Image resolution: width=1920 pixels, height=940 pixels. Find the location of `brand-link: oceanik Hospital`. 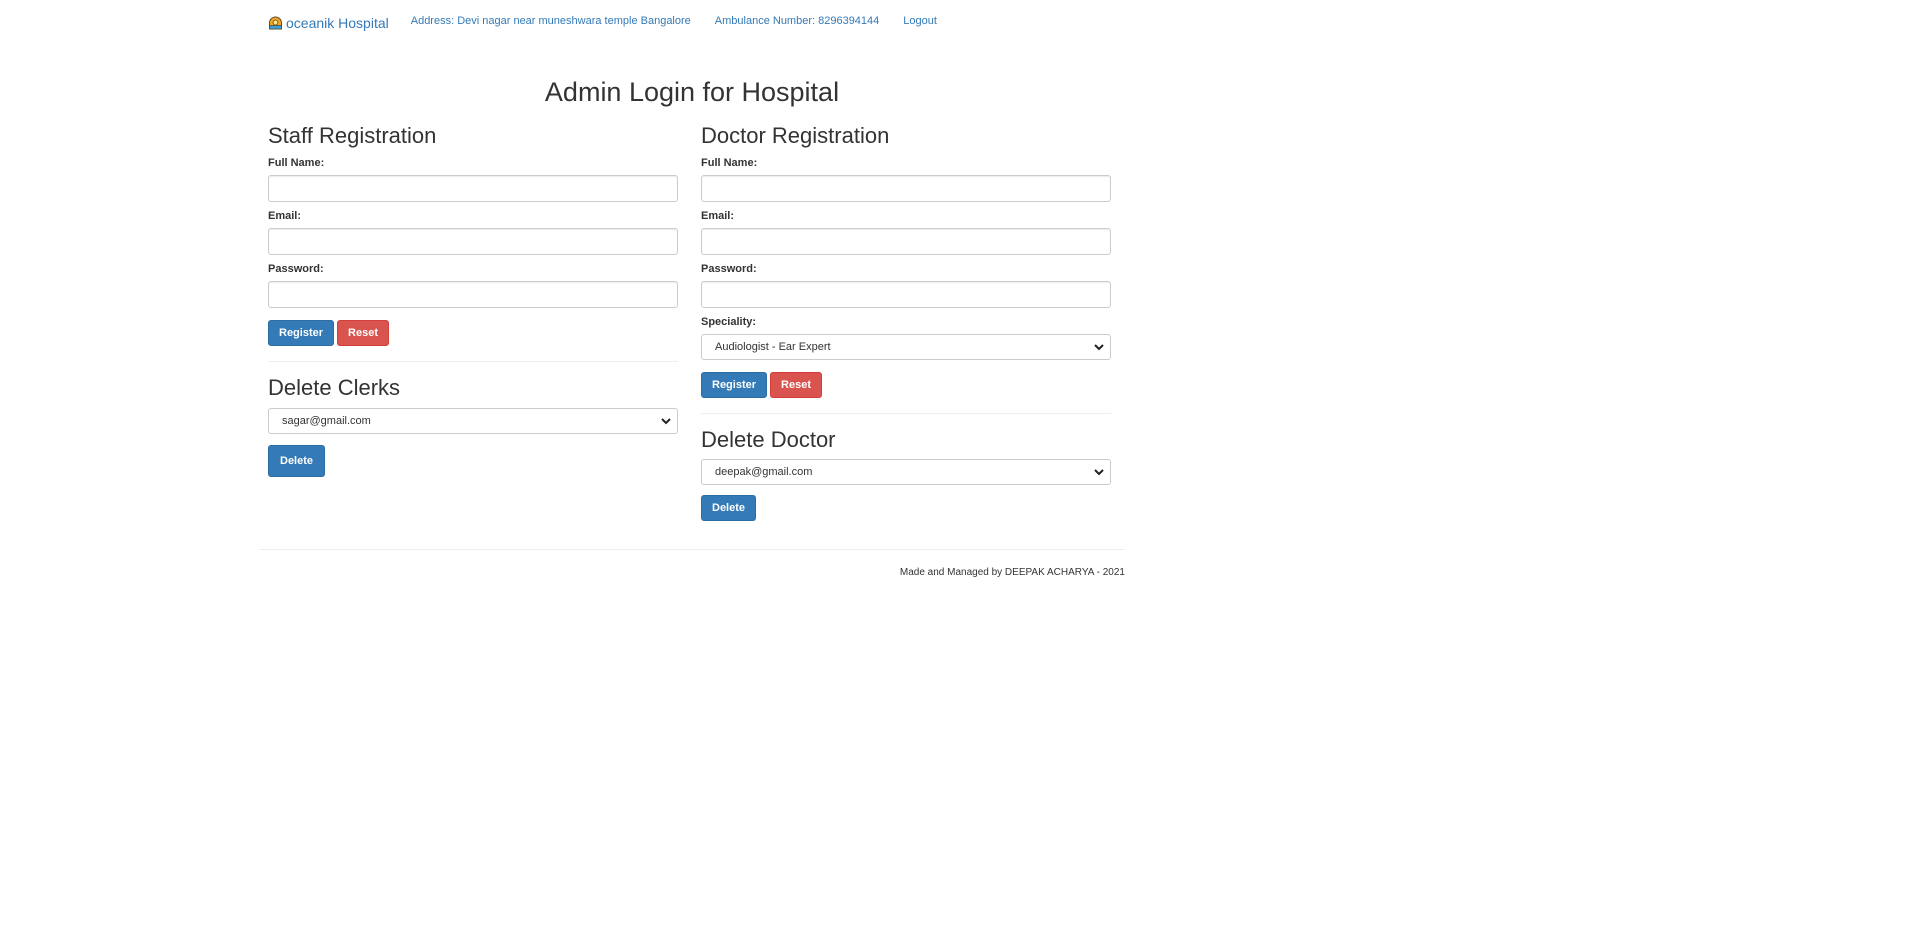

brand-link: oceanik Hospital is located at coordinates (328, 23).